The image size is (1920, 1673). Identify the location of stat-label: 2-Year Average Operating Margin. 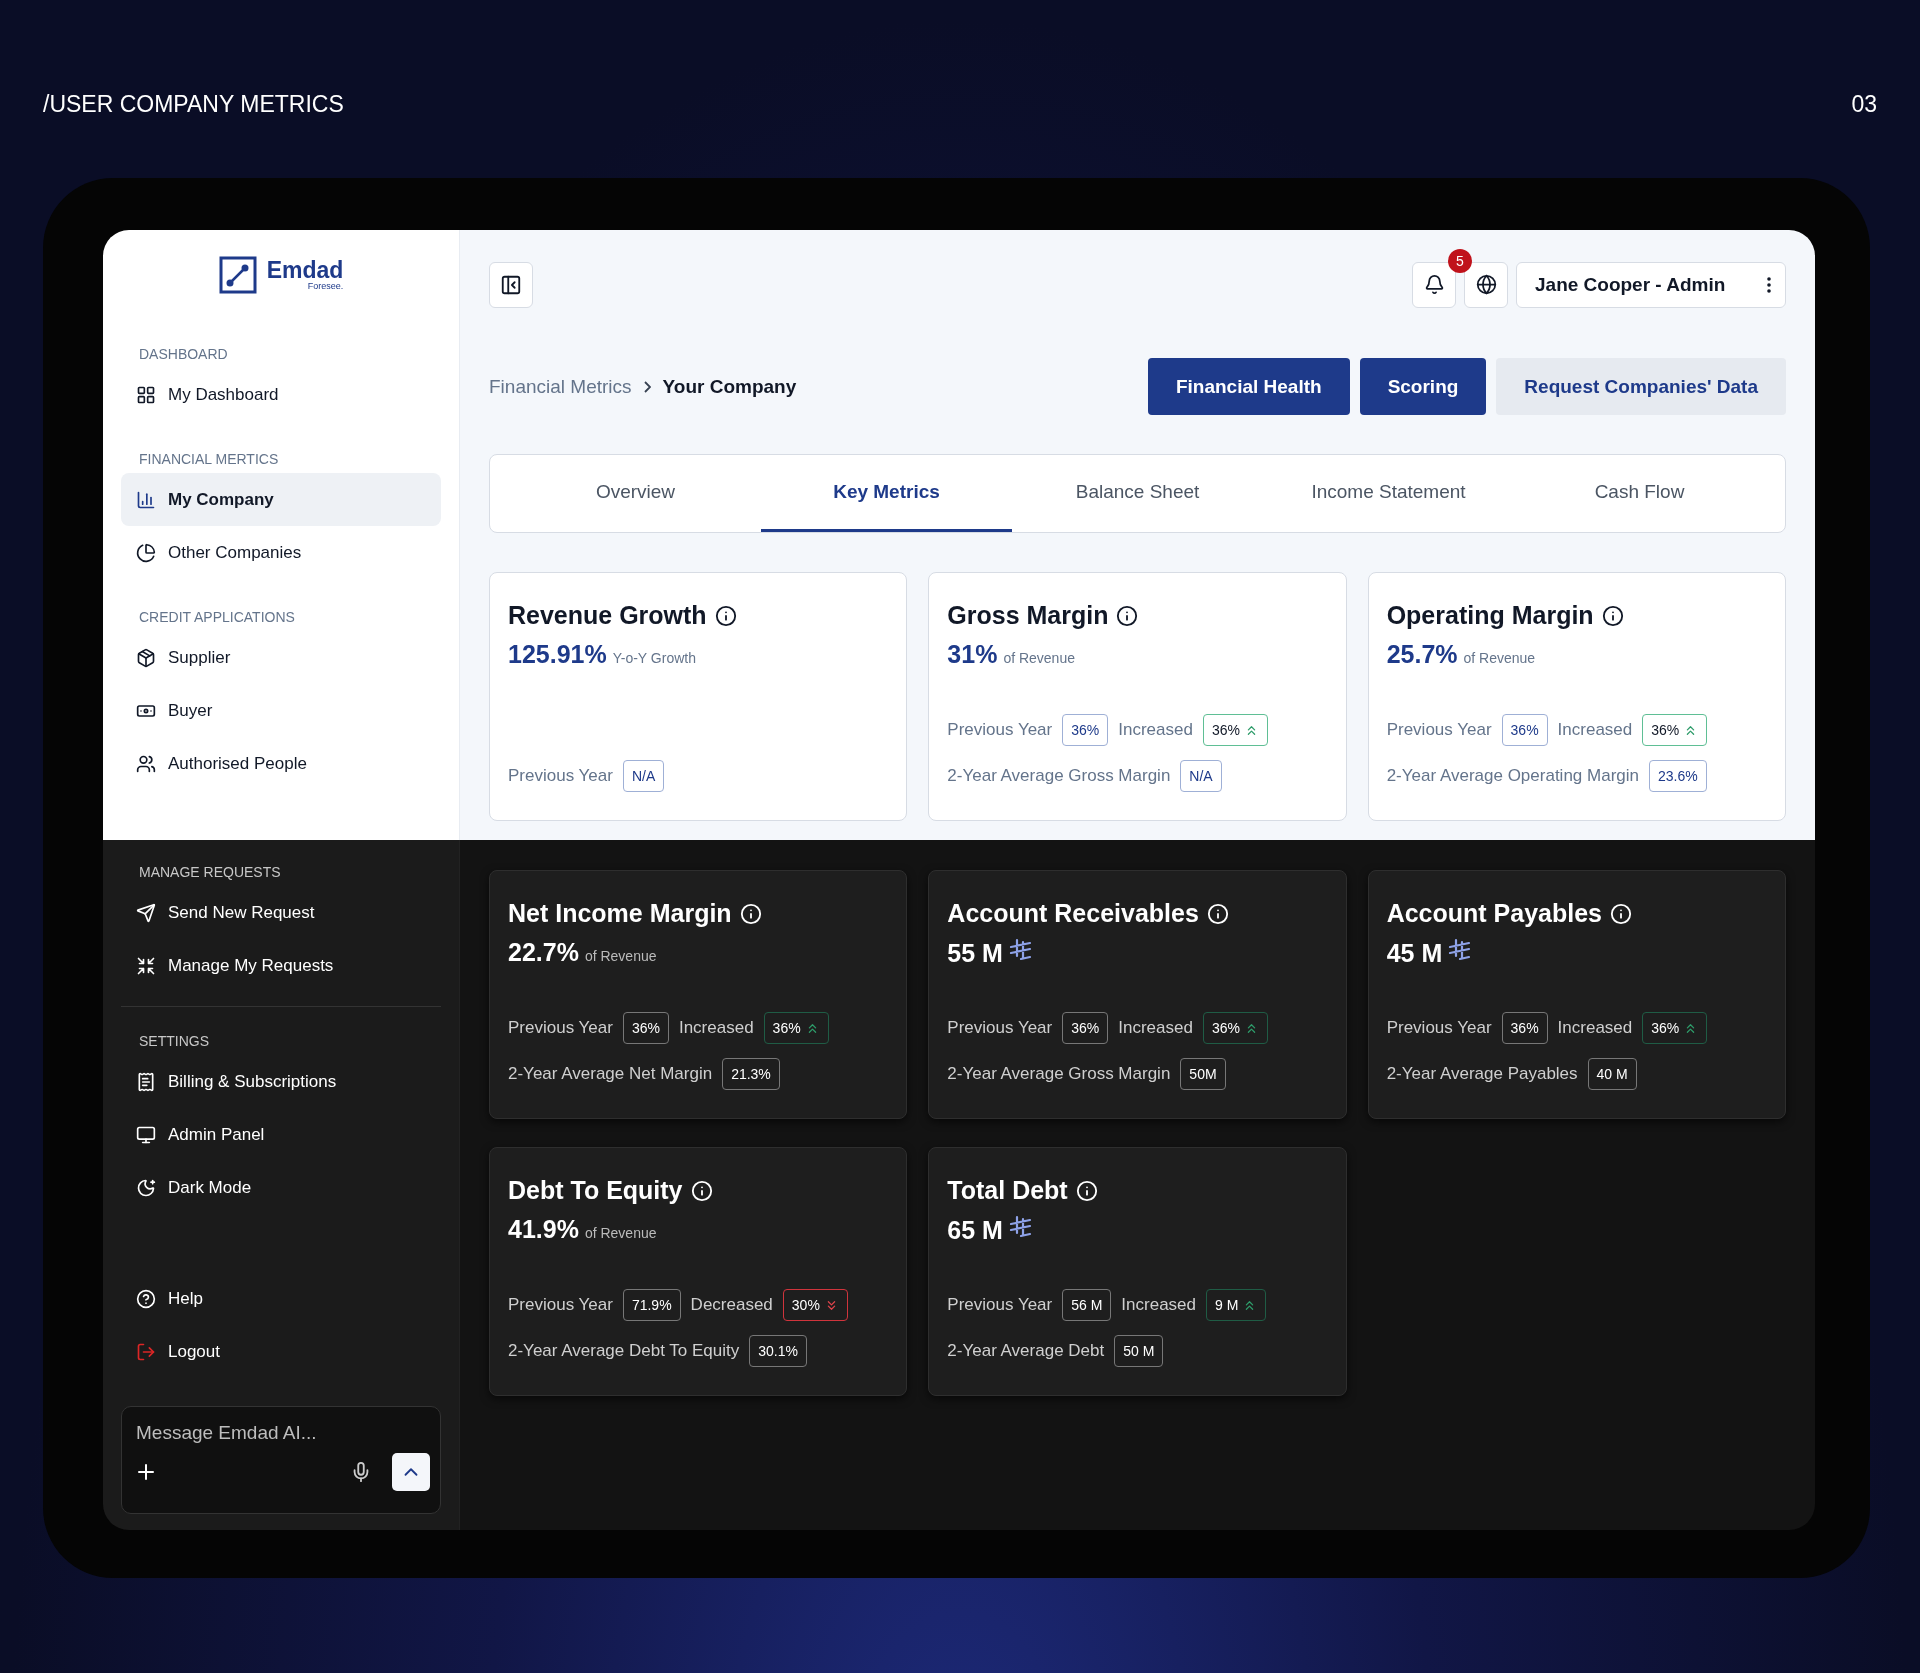
(1512, 776).